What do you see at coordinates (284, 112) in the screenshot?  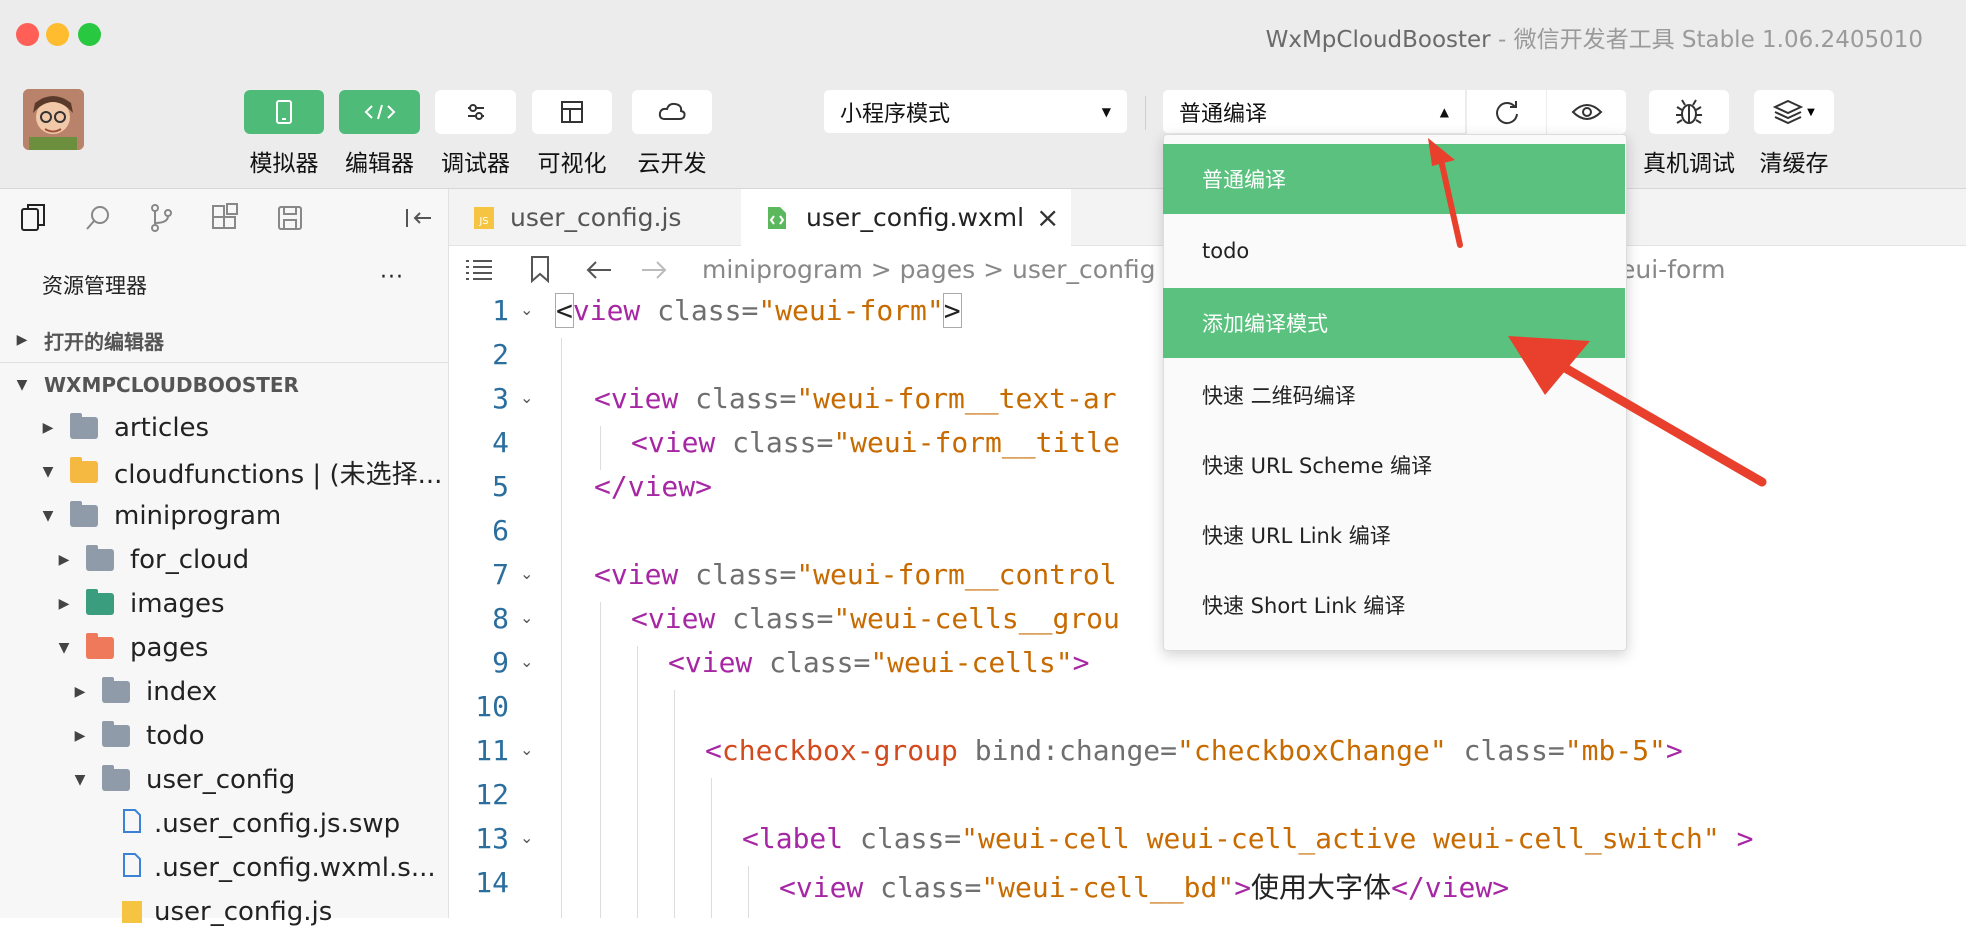 I see `simulator-button` at bounding box center [284, 112].